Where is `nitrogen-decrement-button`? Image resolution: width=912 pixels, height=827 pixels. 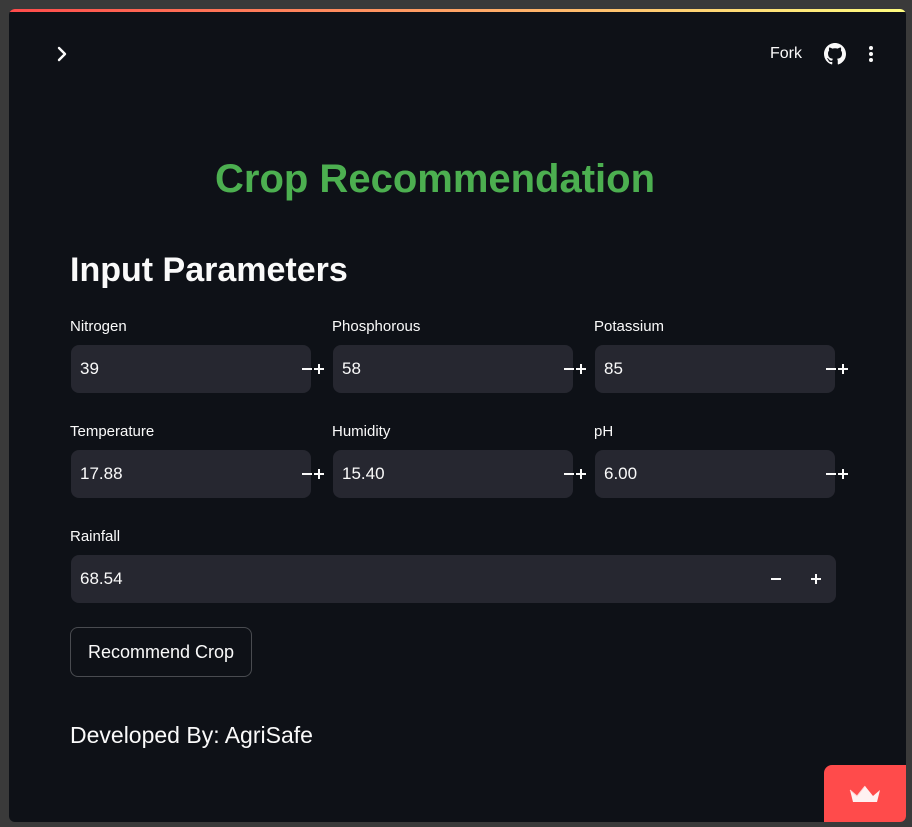
nitrogen-decrement-button is located at coordinates (307, 369).